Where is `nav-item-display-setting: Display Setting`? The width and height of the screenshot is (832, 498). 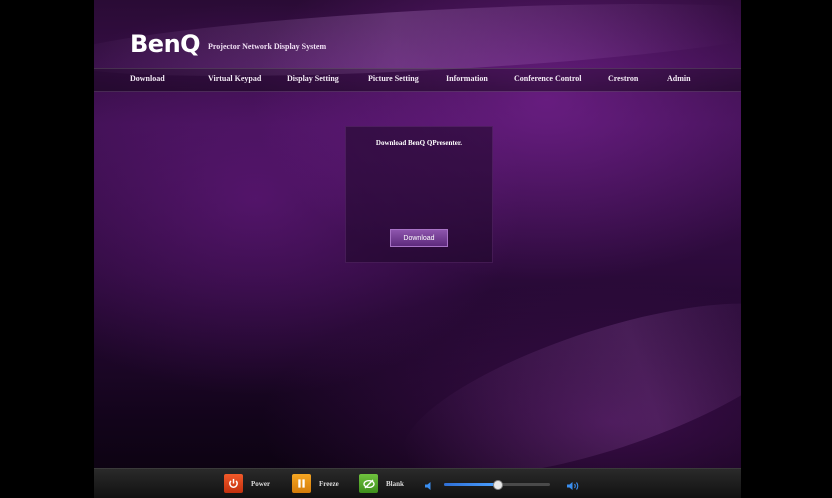
nav-item-display-setting: Display Setting is located at coordinates (313, 78).